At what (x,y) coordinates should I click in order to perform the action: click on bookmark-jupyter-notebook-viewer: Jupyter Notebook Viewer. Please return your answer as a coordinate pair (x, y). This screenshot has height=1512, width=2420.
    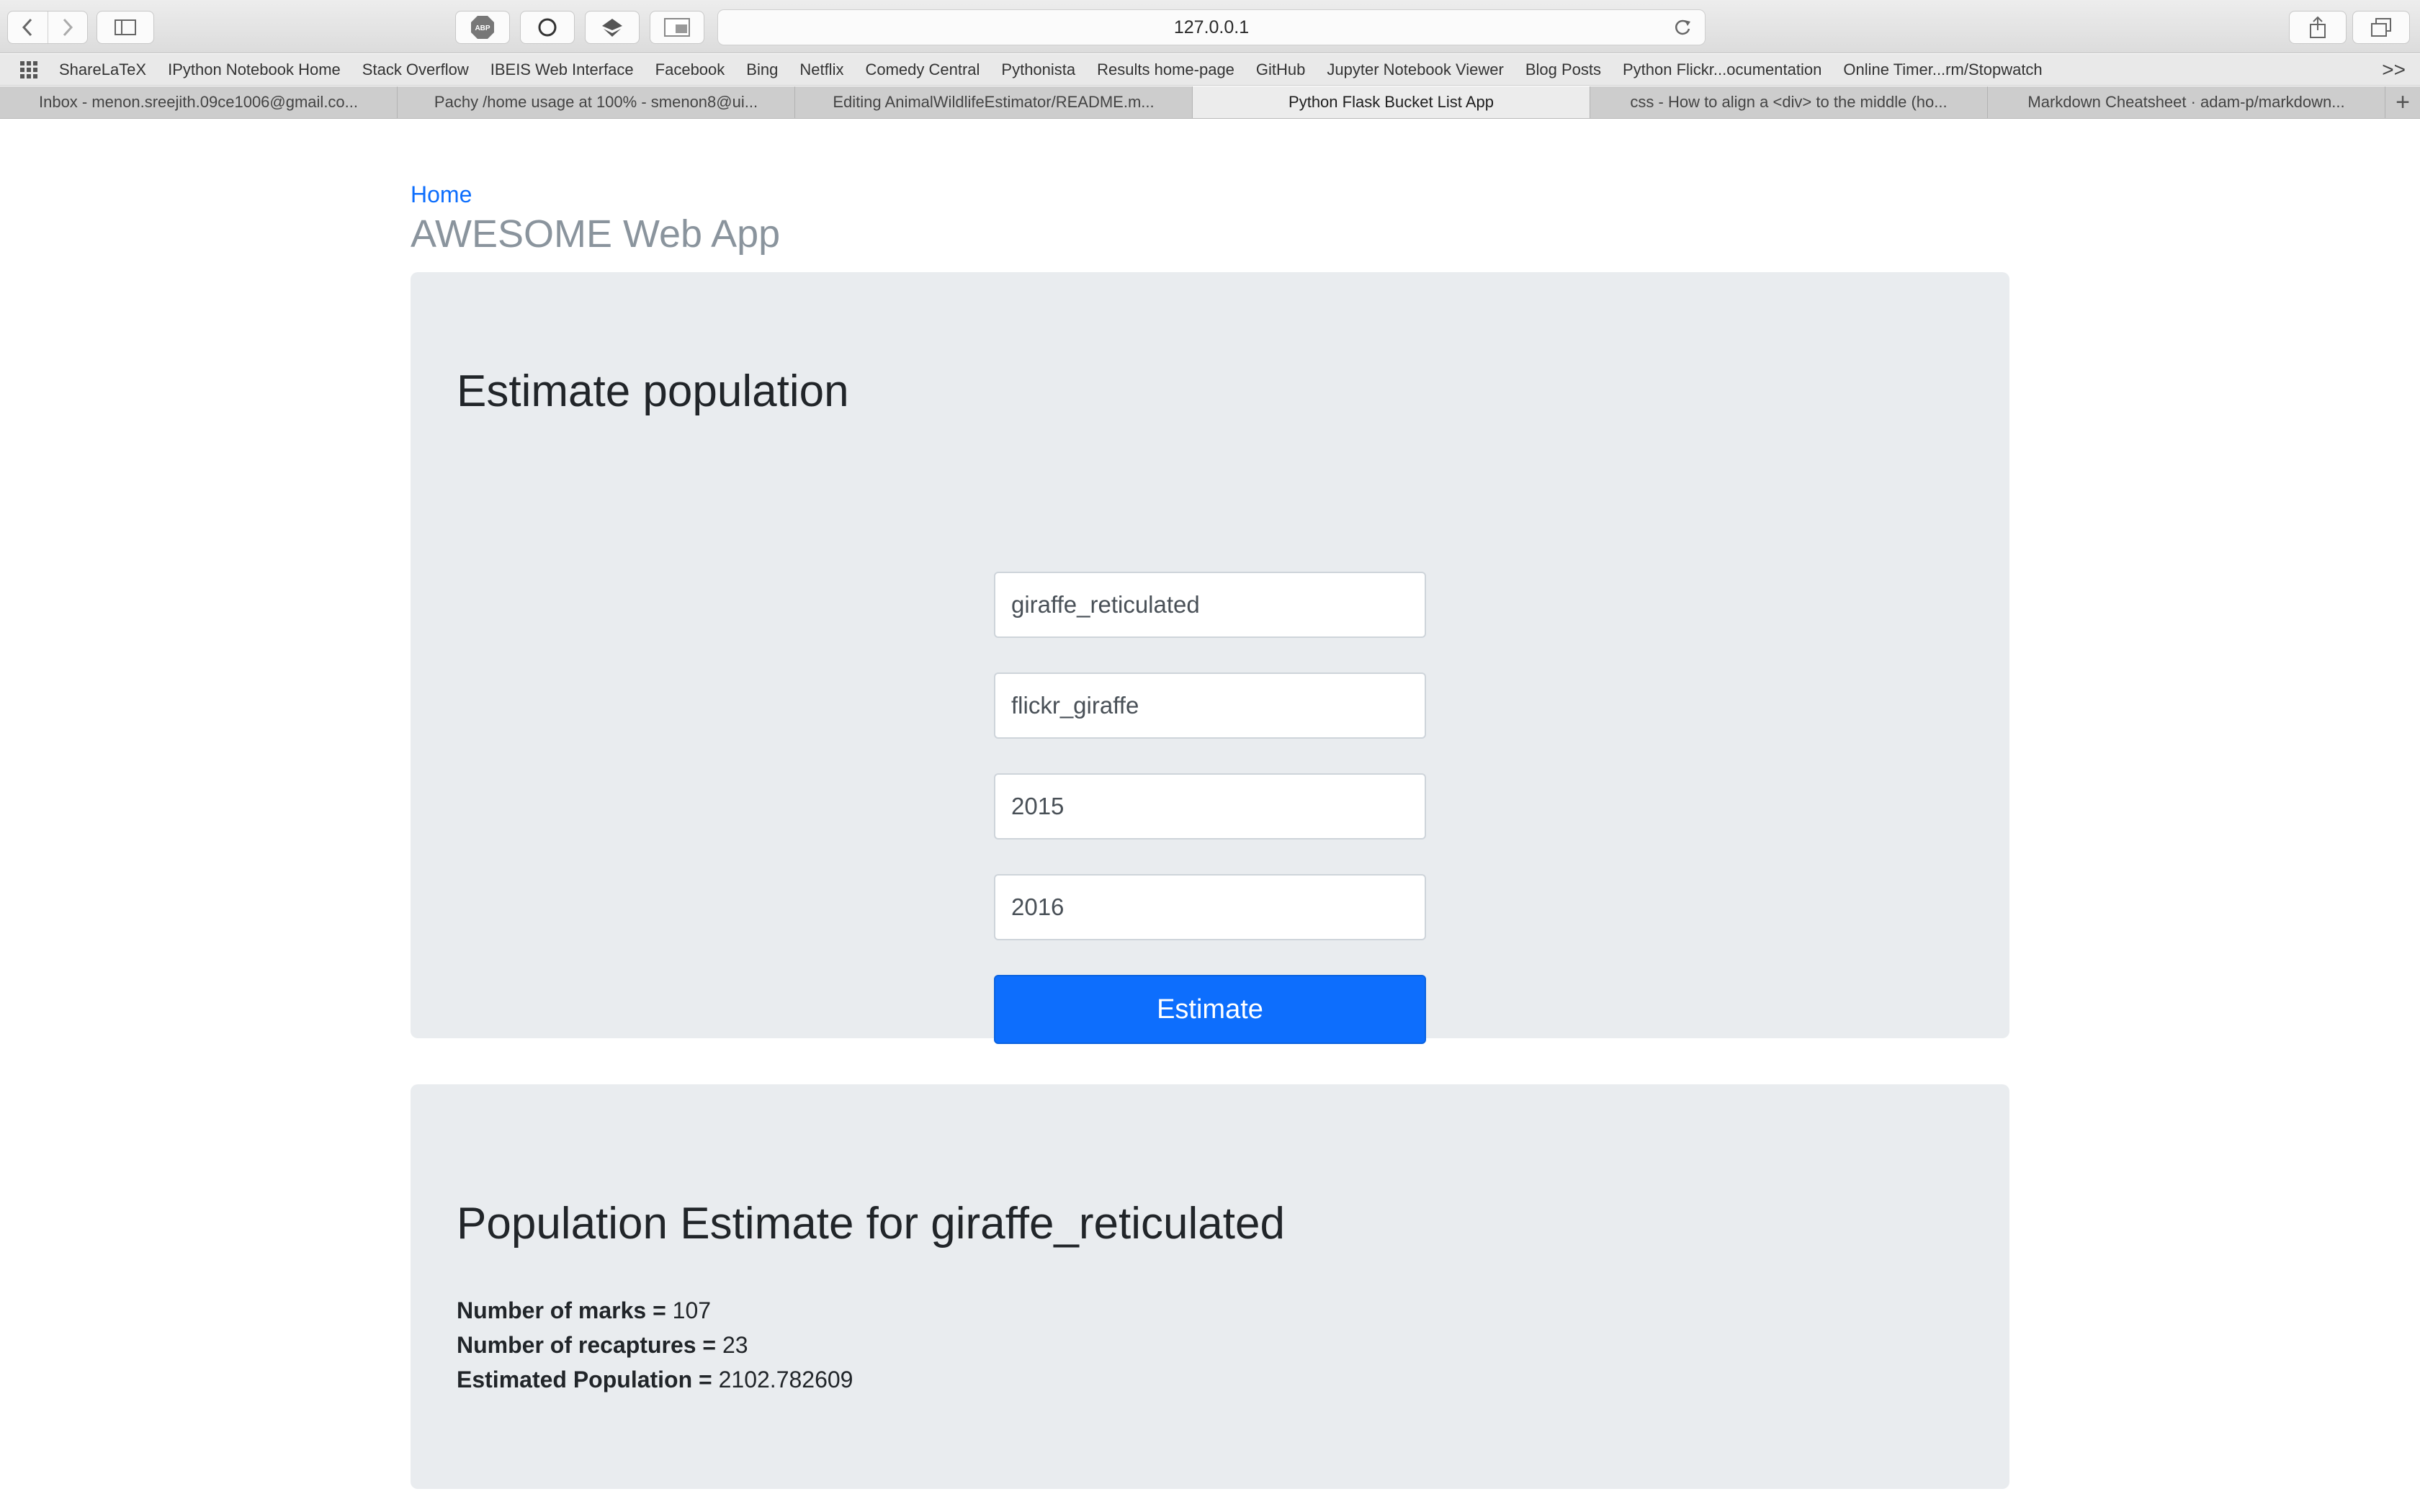
    Looking at the image, I should click on (1415, 69).